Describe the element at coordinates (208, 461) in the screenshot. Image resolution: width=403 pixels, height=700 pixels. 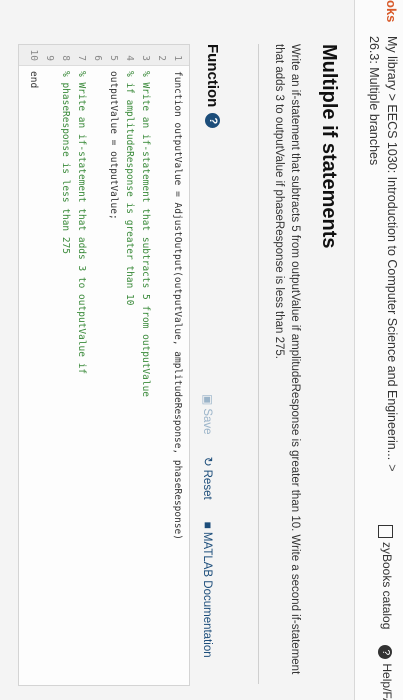
I see `reset-icon: ↻` at that location.